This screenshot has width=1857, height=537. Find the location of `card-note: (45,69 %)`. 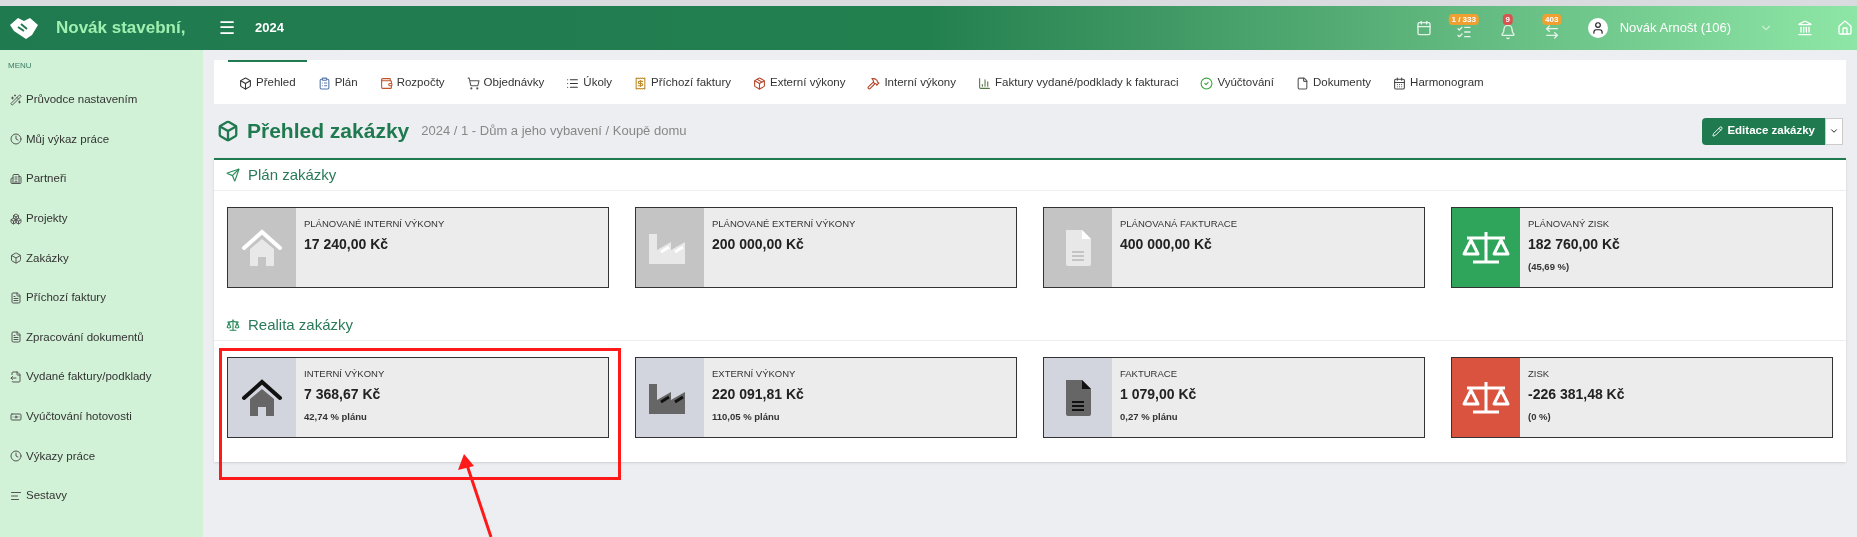

card-note: (45,69 %) is located at coordinates (1549, 267).